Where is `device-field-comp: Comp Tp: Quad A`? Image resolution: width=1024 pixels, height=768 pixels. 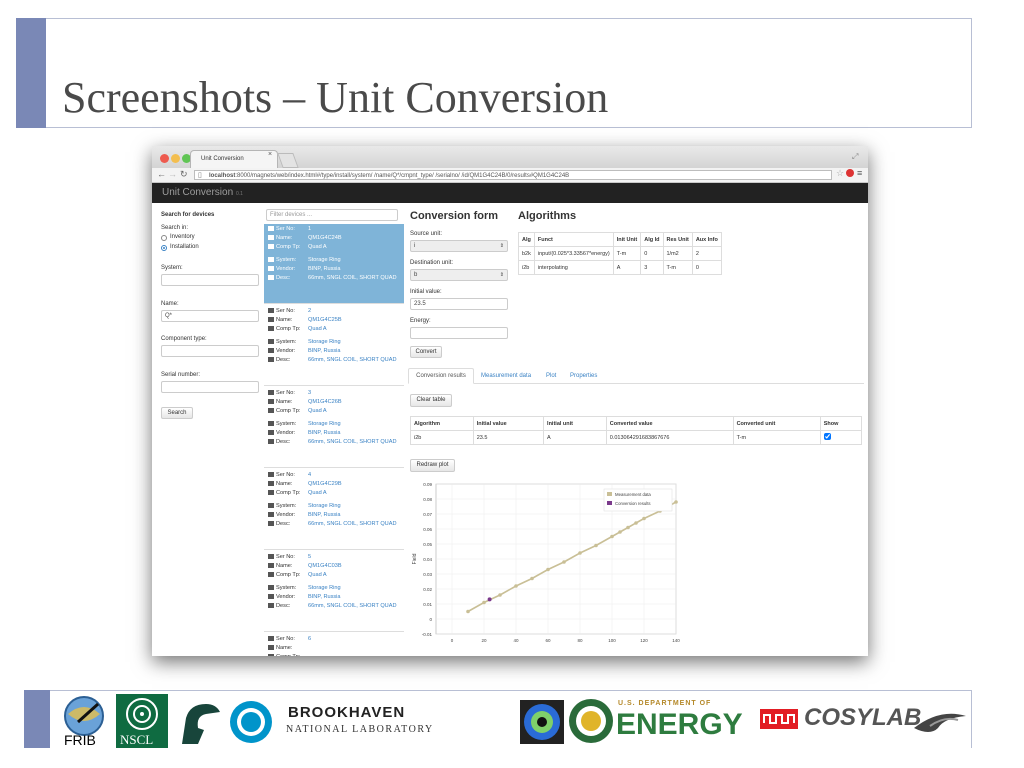 device-field-comp: Comp Tp: Quad A is located at coordinates (336, 247).